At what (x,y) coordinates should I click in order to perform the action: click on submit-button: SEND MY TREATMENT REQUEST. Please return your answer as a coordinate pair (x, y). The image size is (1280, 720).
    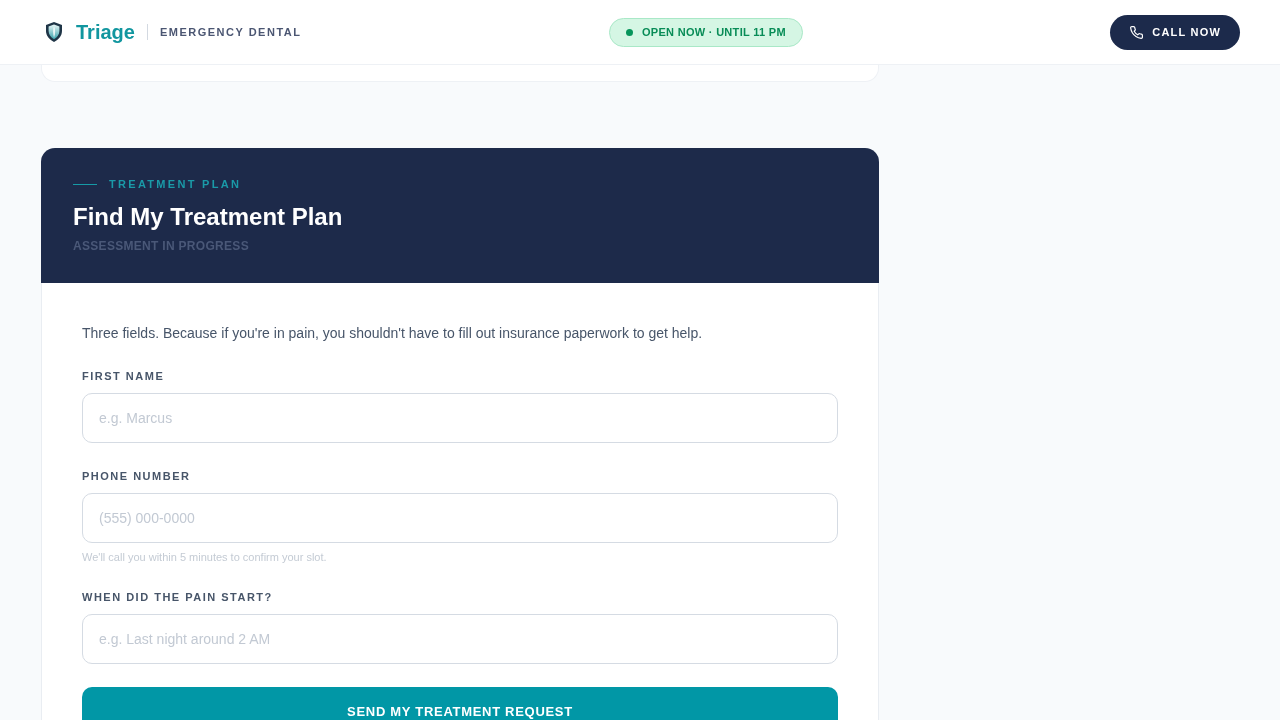
    Looking at the image, I should click on (460, 703).